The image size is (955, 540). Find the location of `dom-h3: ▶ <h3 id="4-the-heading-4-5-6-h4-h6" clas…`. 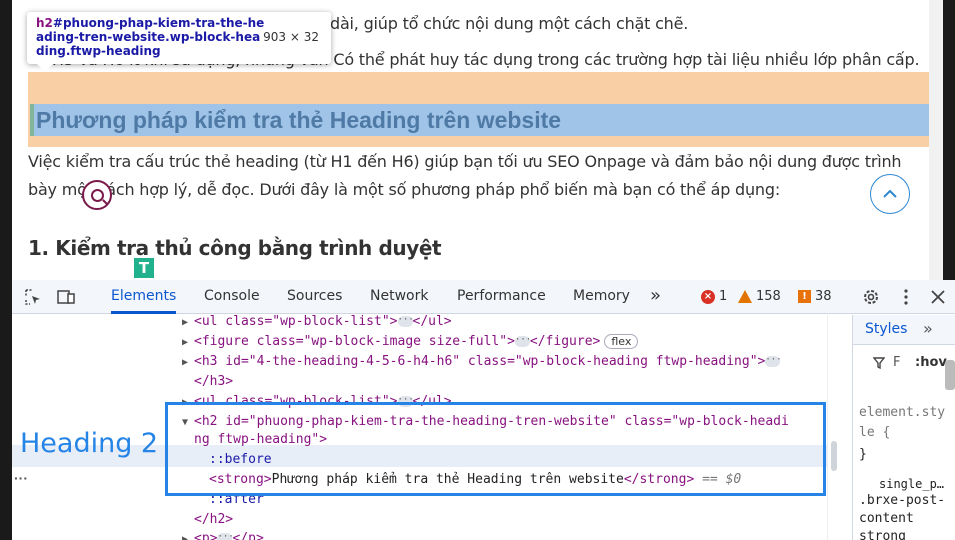

dom-h3: ▶ <h3 id="4-the-heading-4-5-6-h4-h6" clas… is located at coordinates (482, 362).